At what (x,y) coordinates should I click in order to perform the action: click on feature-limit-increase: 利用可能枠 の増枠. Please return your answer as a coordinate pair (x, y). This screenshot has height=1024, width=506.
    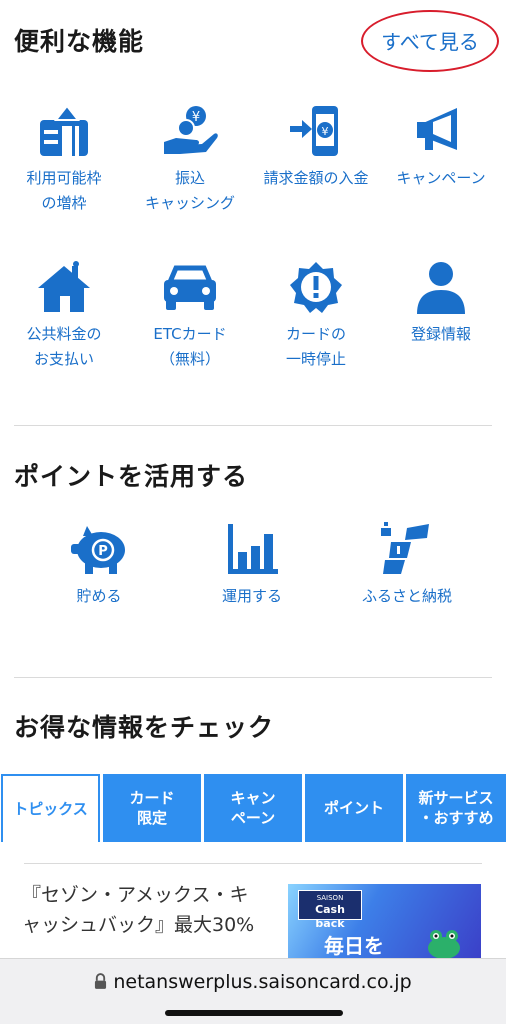
    Looking at the image, I should click on (64, 160).